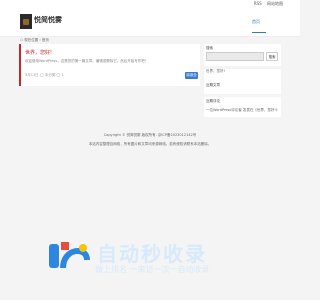 The height and width of the screenshot is (300, 320). I want to click on breadcrumb: ☖ 现在位置 › 首页, so click(34, 40).